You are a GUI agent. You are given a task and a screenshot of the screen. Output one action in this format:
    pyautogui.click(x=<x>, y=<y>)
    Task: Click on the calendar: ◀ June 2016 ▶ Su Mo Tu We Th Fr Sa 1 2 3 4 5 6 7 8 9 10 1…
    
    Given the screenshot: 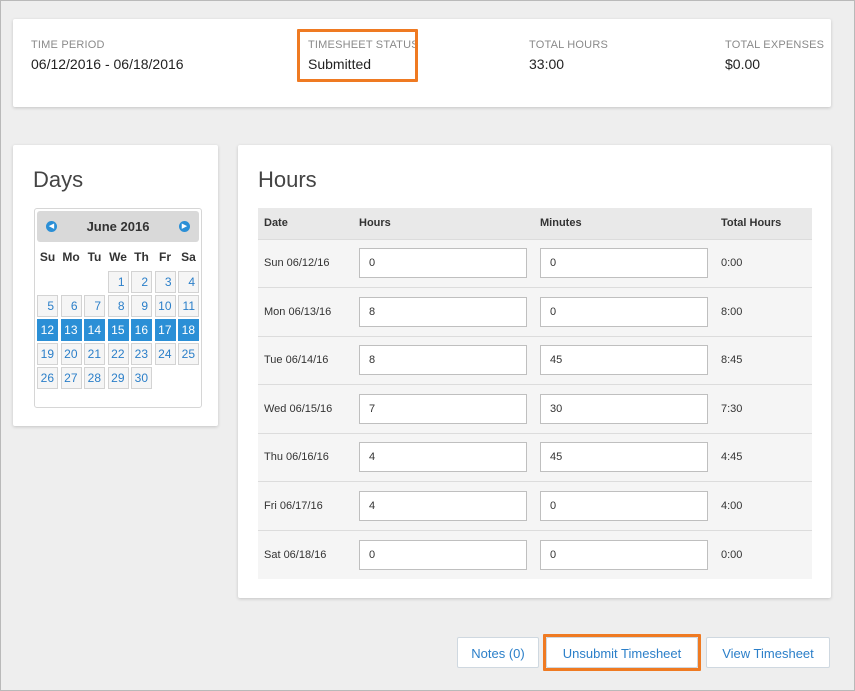 What is the action you would take?
    pyautogui.click(x=118, y=308)
    